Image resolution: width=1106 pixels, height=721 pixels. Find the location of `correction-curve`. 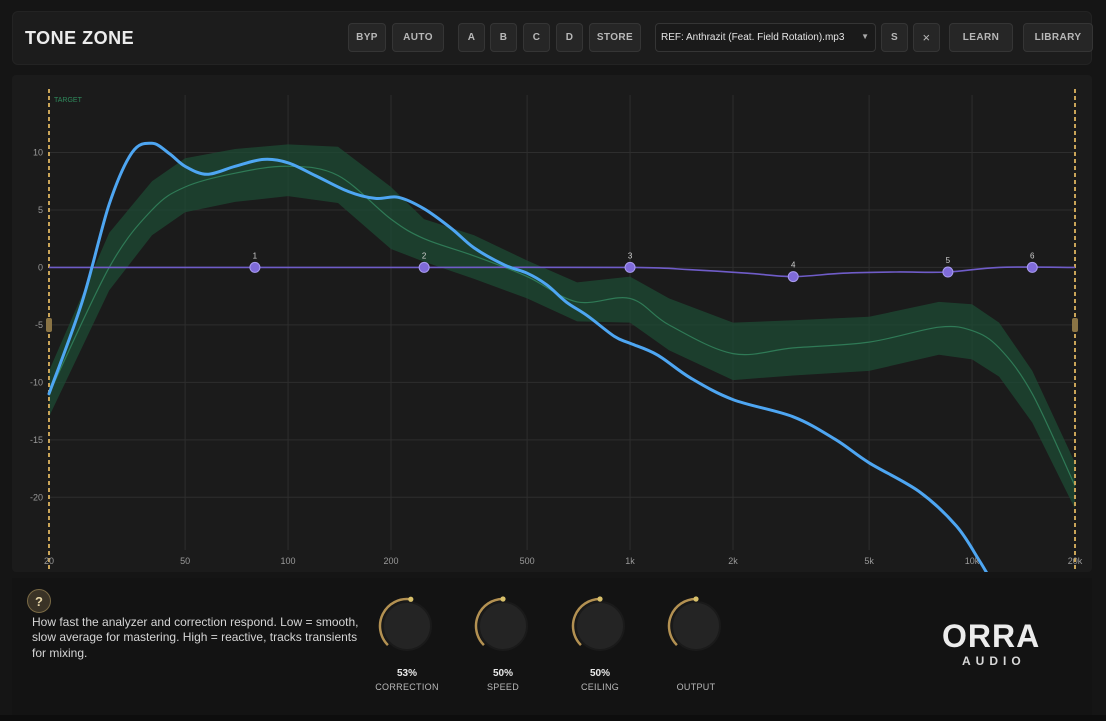

correction-curve is located at coordinates (562, 272).